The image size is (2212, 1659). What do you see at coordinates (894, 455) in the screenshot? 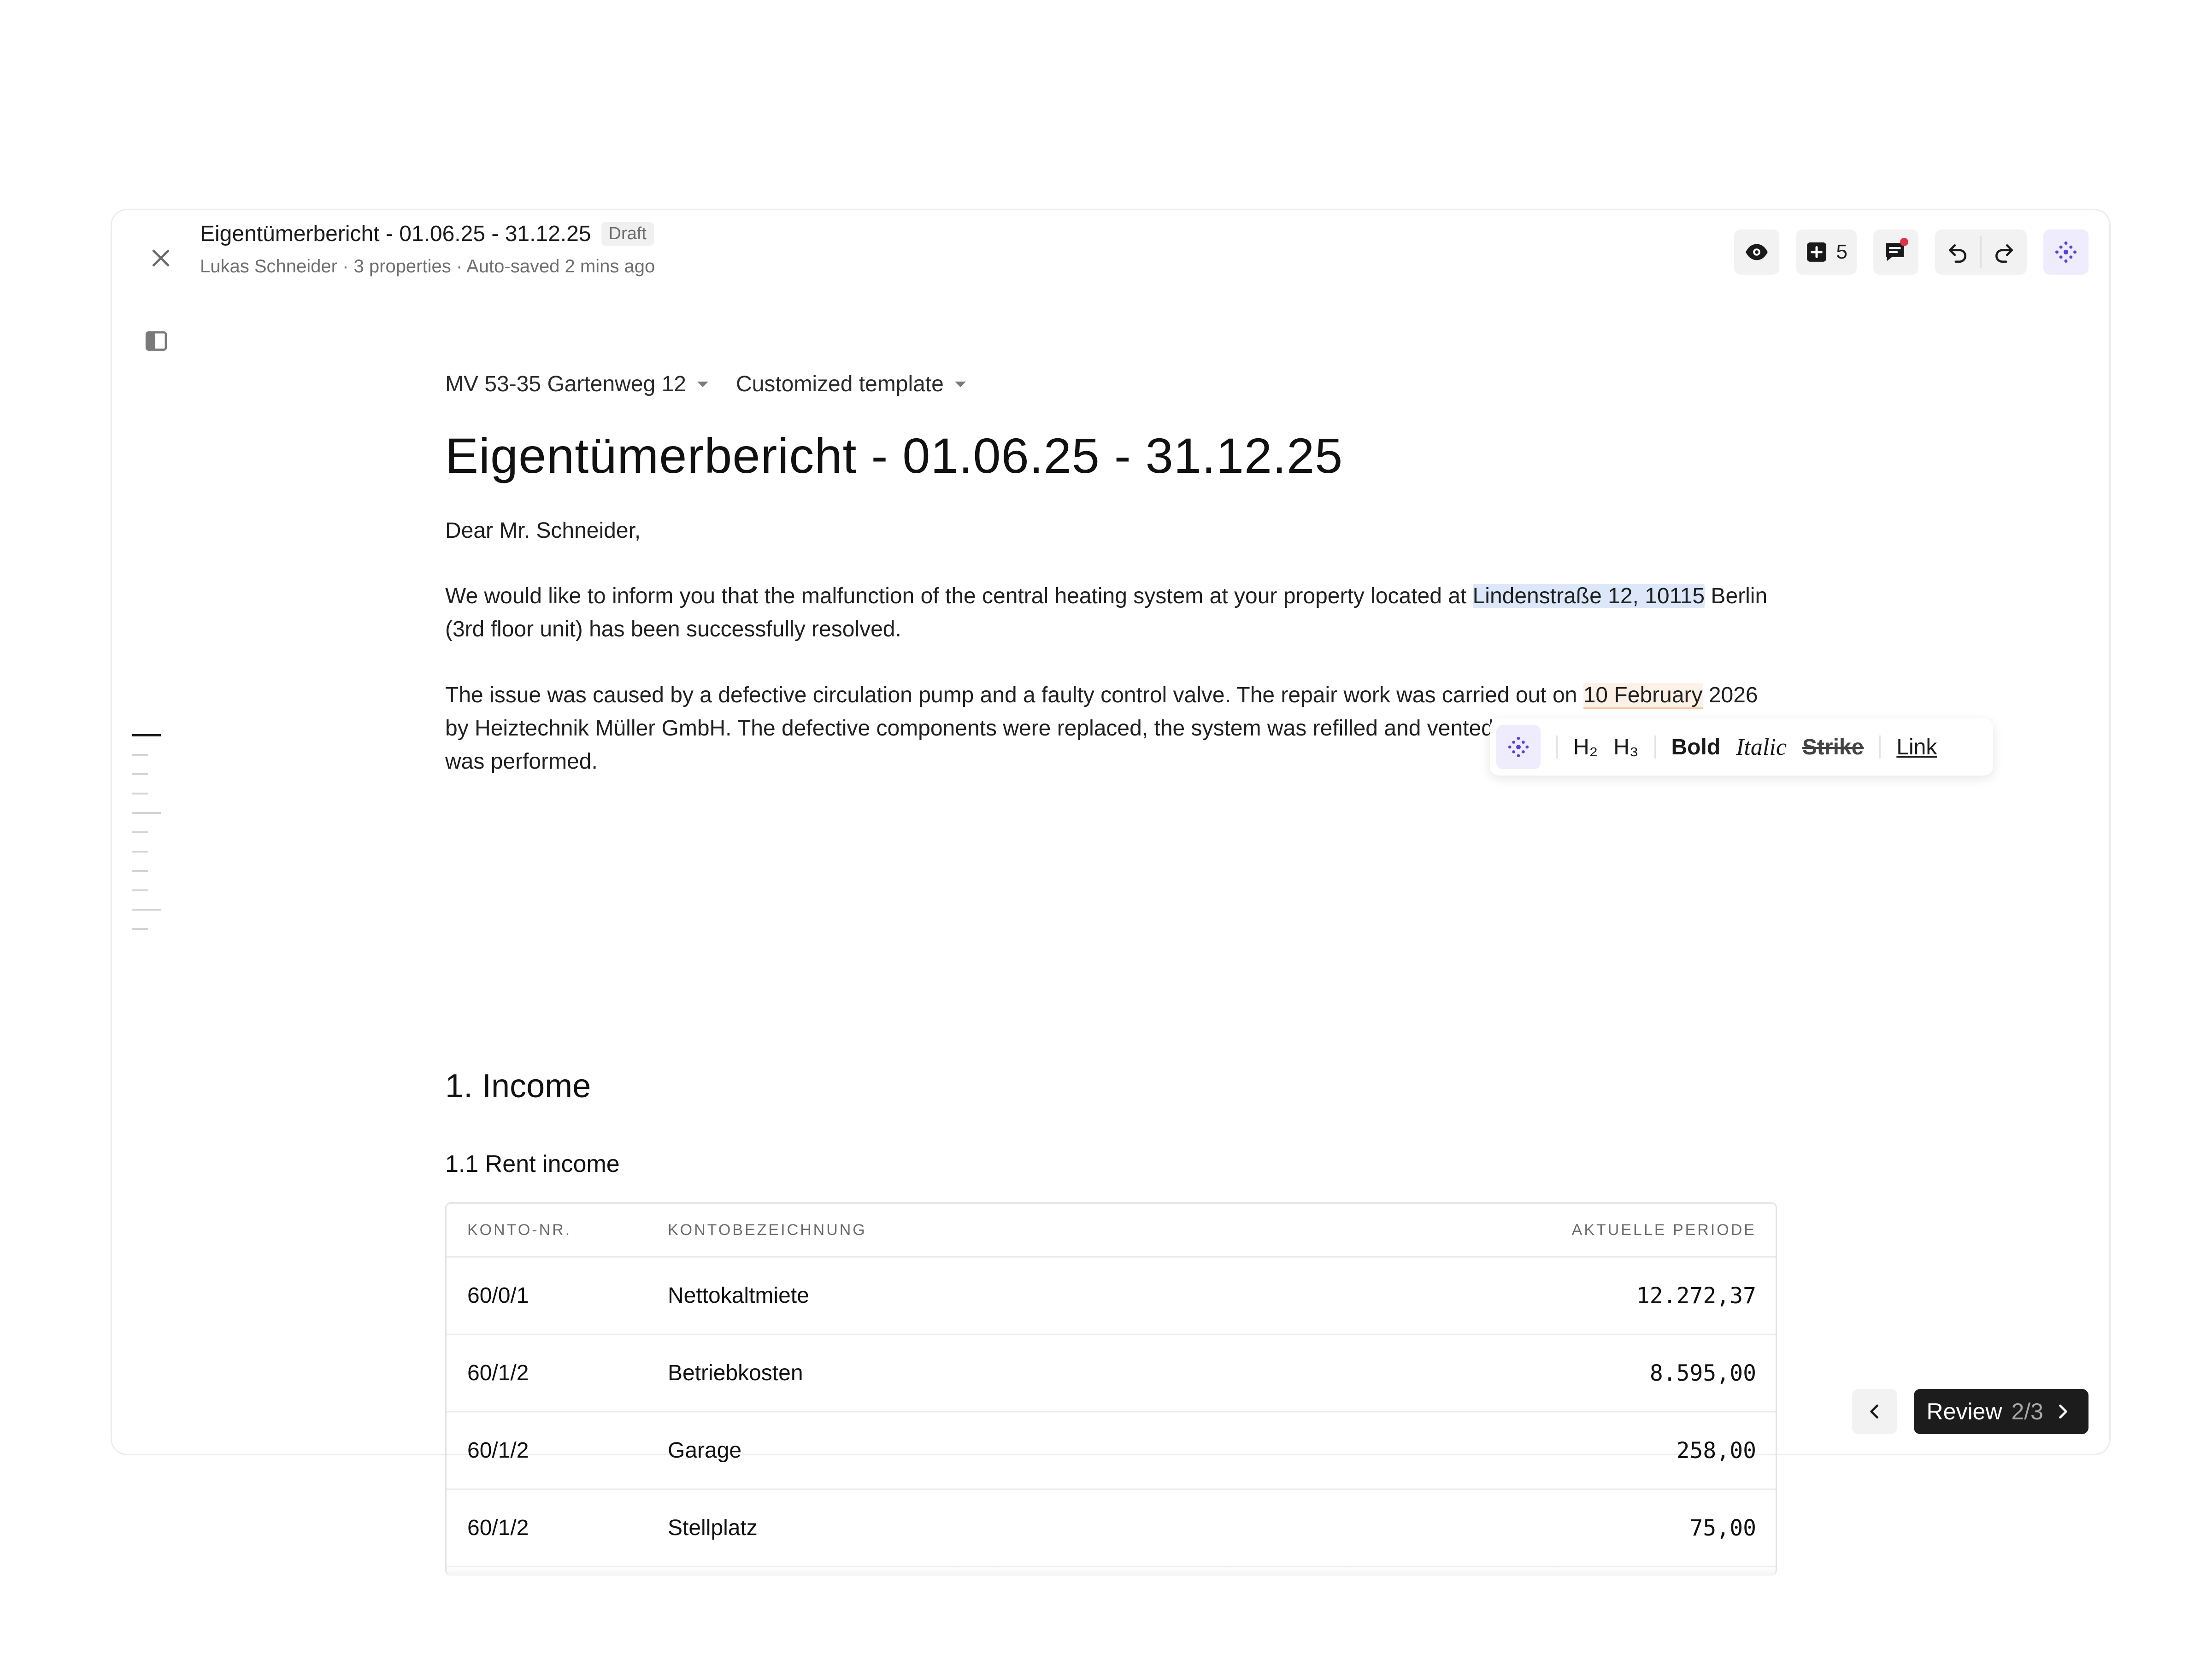
I see `document-heading: Eigentümerbericht - 01.06.25 - 31.12.25` at bounding box center [894, 455].